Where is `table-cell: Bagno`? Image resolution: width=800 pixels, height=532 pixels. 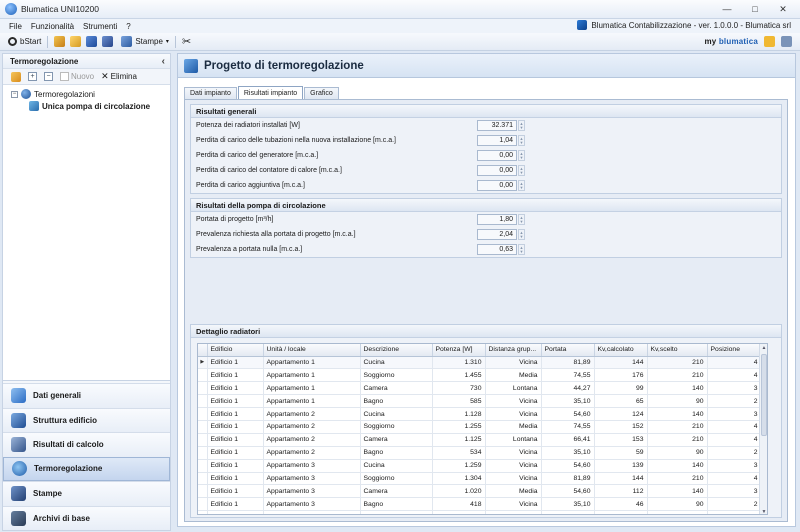 table-cell: Bagno is located at coordinates (396, 401).